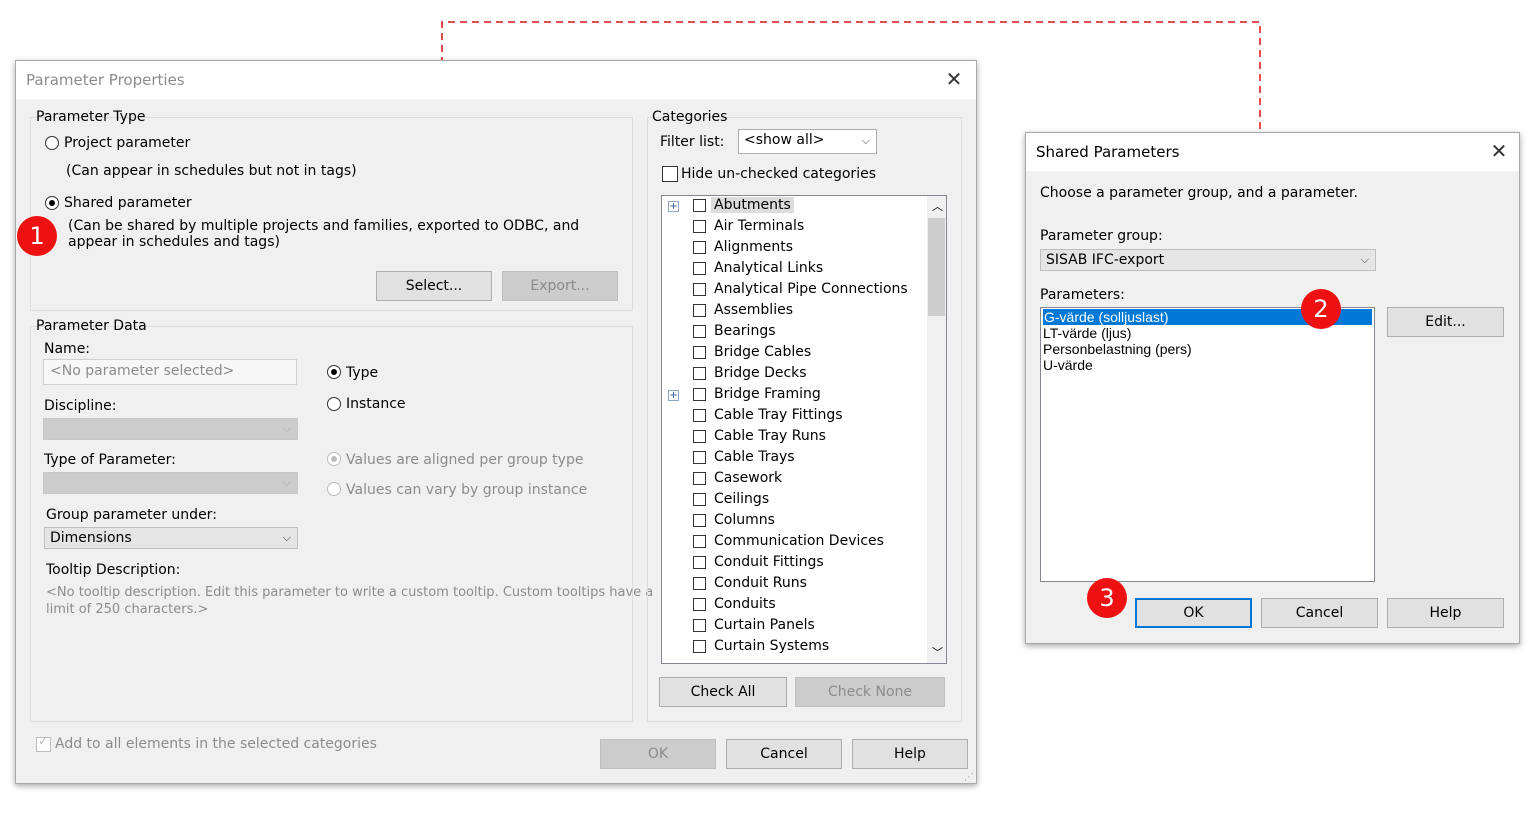 The height and width of the screenshot is (814, 1536). I want to click on category-row: + Abutments, so click(794, 206).